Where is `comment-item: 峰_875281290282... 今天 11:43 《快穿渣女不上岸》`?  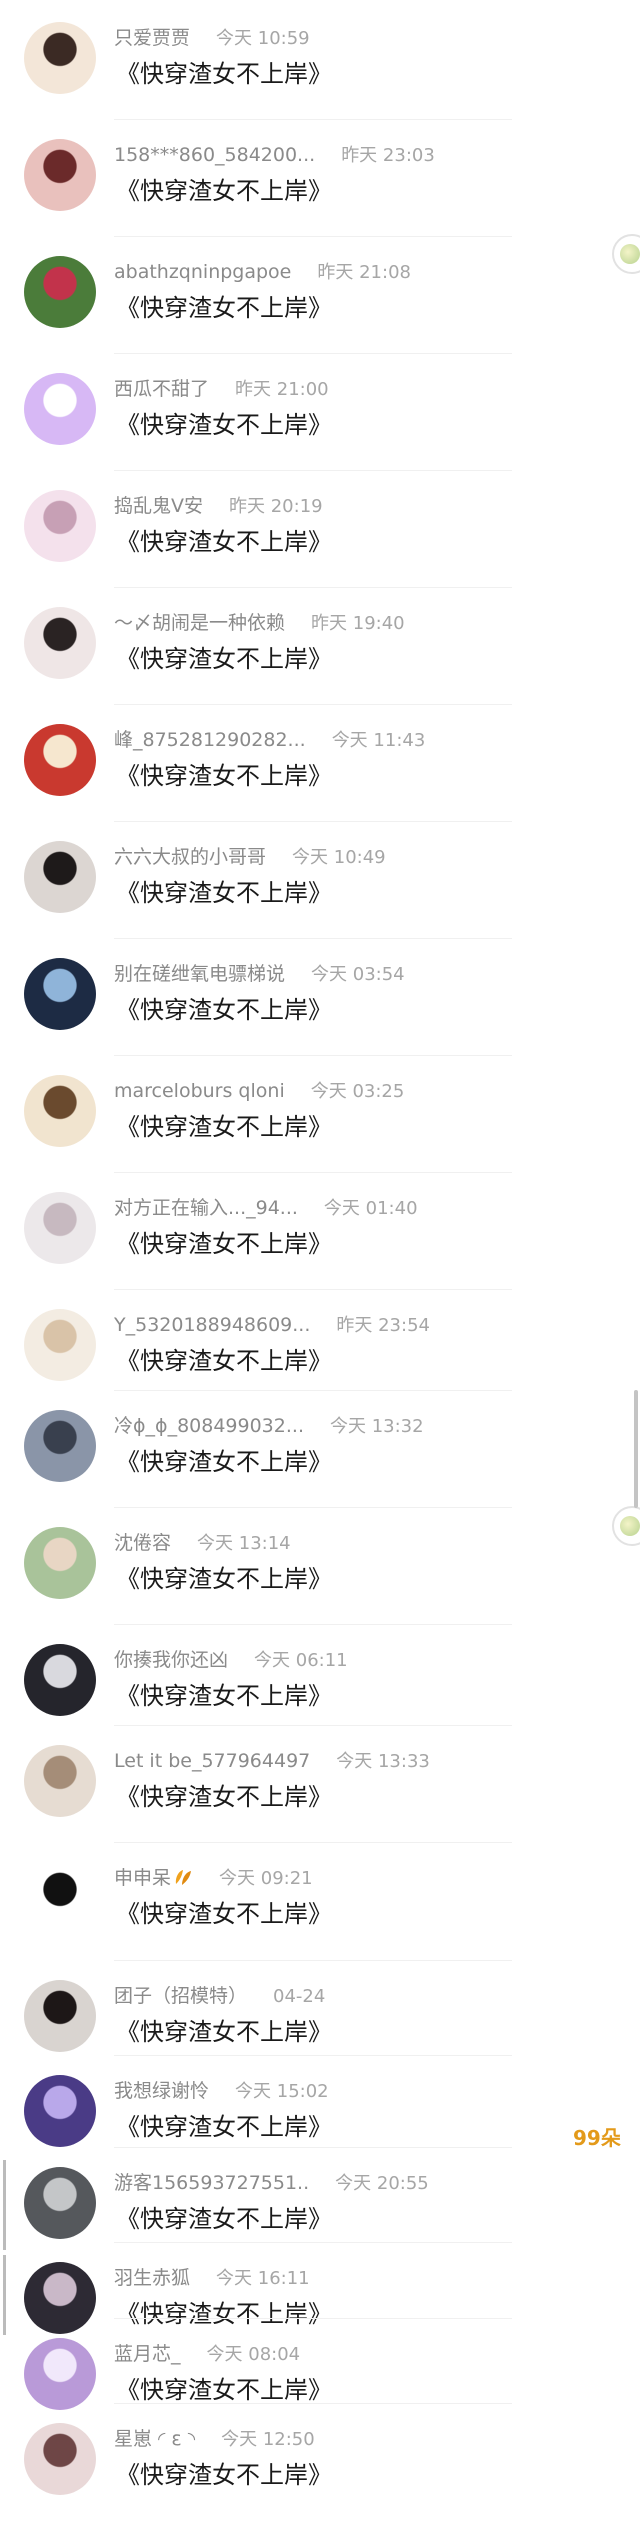 comment-item: 峰_875281290282... 今天 11:43 《快穿渣女不上岸》 is located at coordinates (320, 774).